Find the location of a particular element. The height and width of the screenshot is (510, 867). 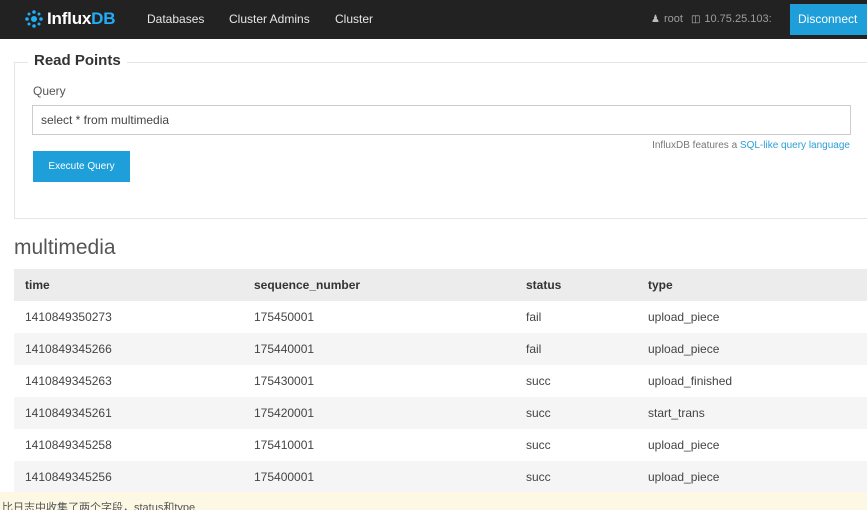

execute-query-button: Execute Query is located at coordinates (81, 166).